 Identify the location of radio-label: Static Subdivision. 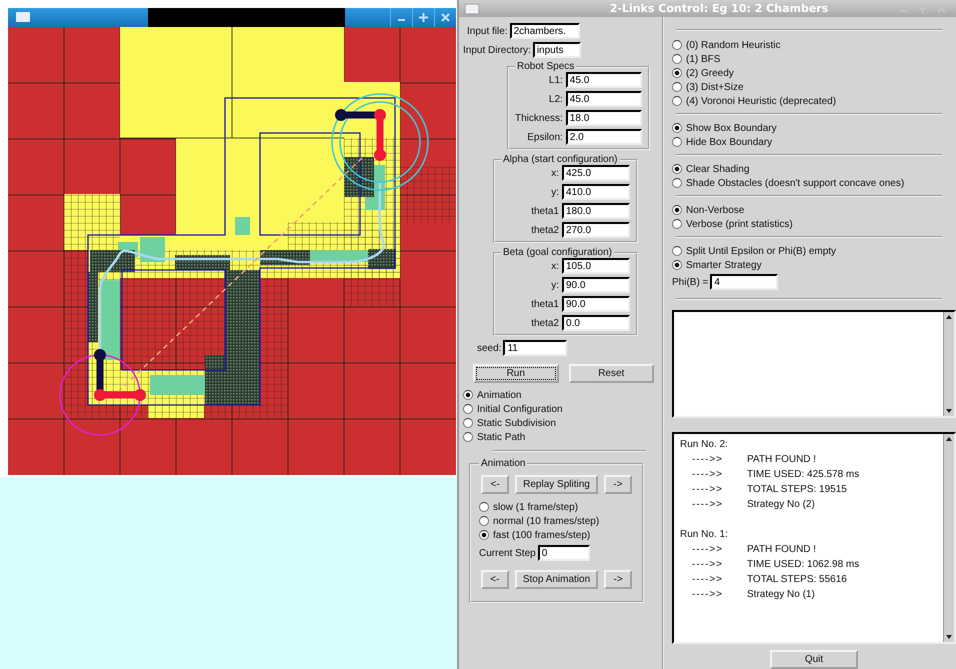
(516, 423).